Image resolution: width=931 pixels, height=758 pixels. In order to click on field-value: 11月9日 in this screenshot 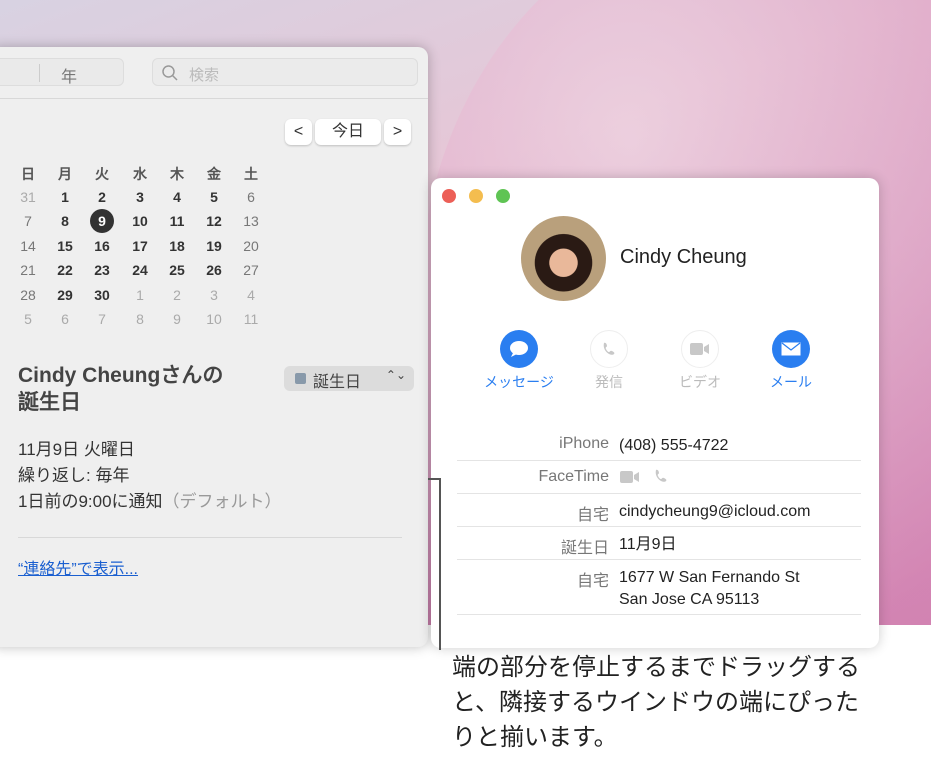, I will do `click(648, 545)`.